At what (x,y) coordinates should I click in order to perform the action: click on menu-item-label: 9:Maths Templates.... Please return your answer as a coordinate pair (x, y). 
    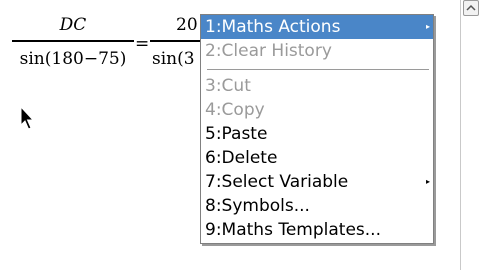
    Looking at the image, I should click on (293, 230).